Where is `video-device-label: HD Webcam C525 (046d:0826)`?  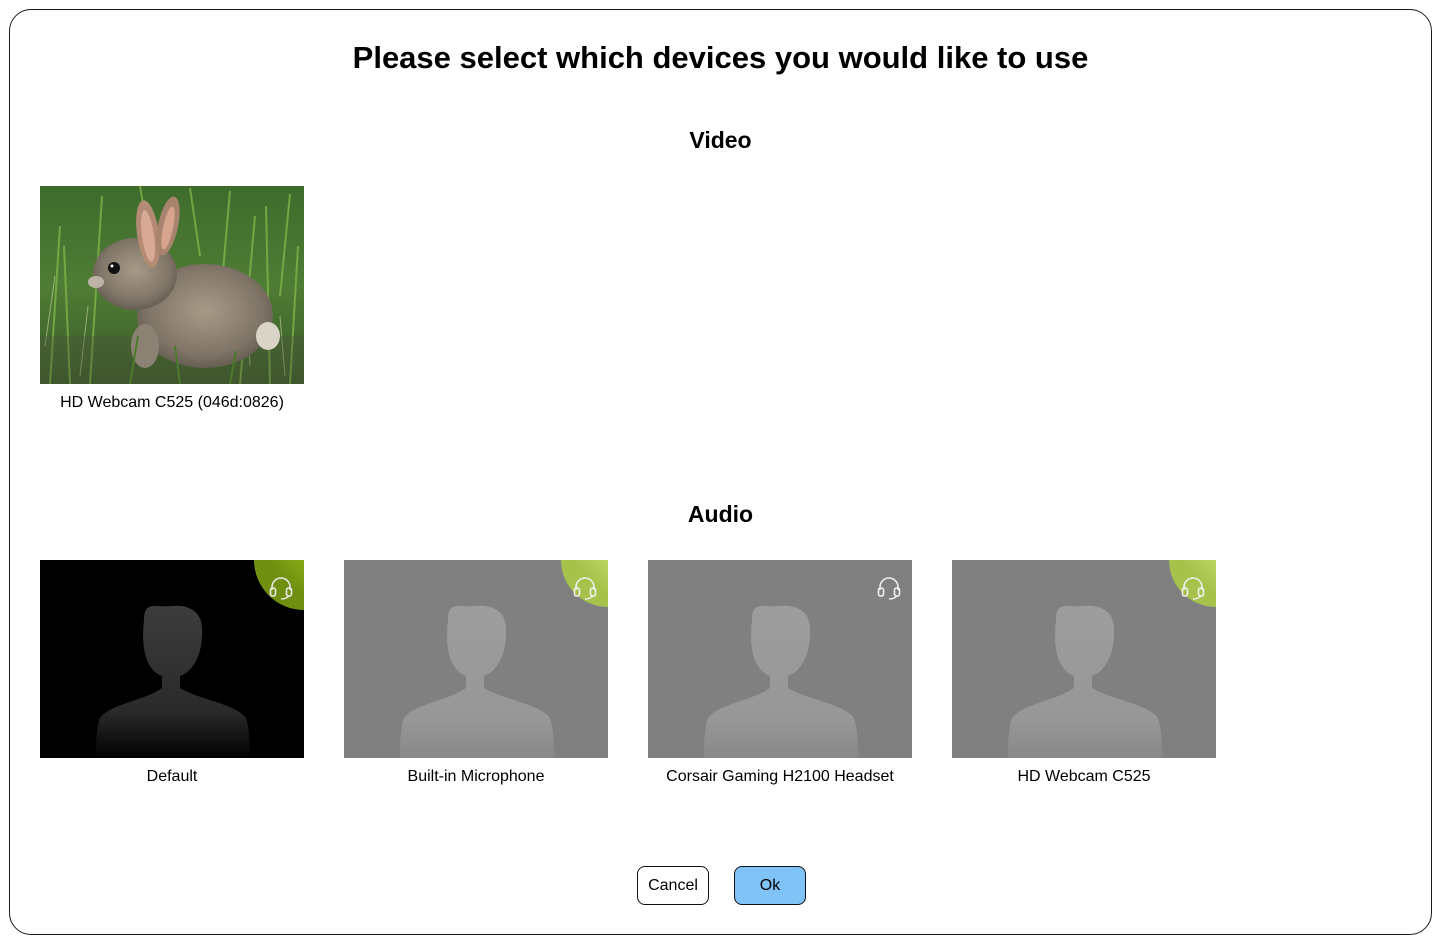 video-device-label: HD Webcam C525 (046d:0826) is located at coordinates (172, 402).